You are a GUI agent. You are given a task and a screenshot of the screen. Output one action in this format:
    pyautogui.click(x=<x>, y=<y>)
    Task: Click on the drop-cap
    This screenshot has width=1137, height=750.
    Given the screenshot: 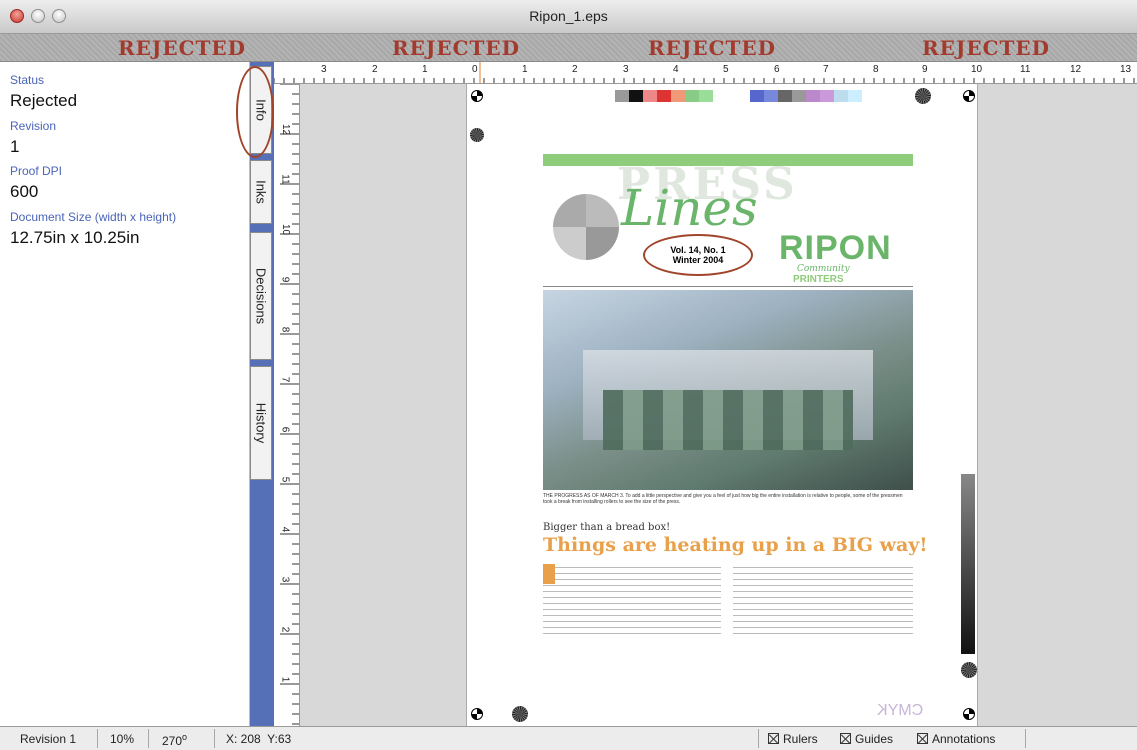 What is the action you would take?
    pyautogui.click(x=549, y=574)
    